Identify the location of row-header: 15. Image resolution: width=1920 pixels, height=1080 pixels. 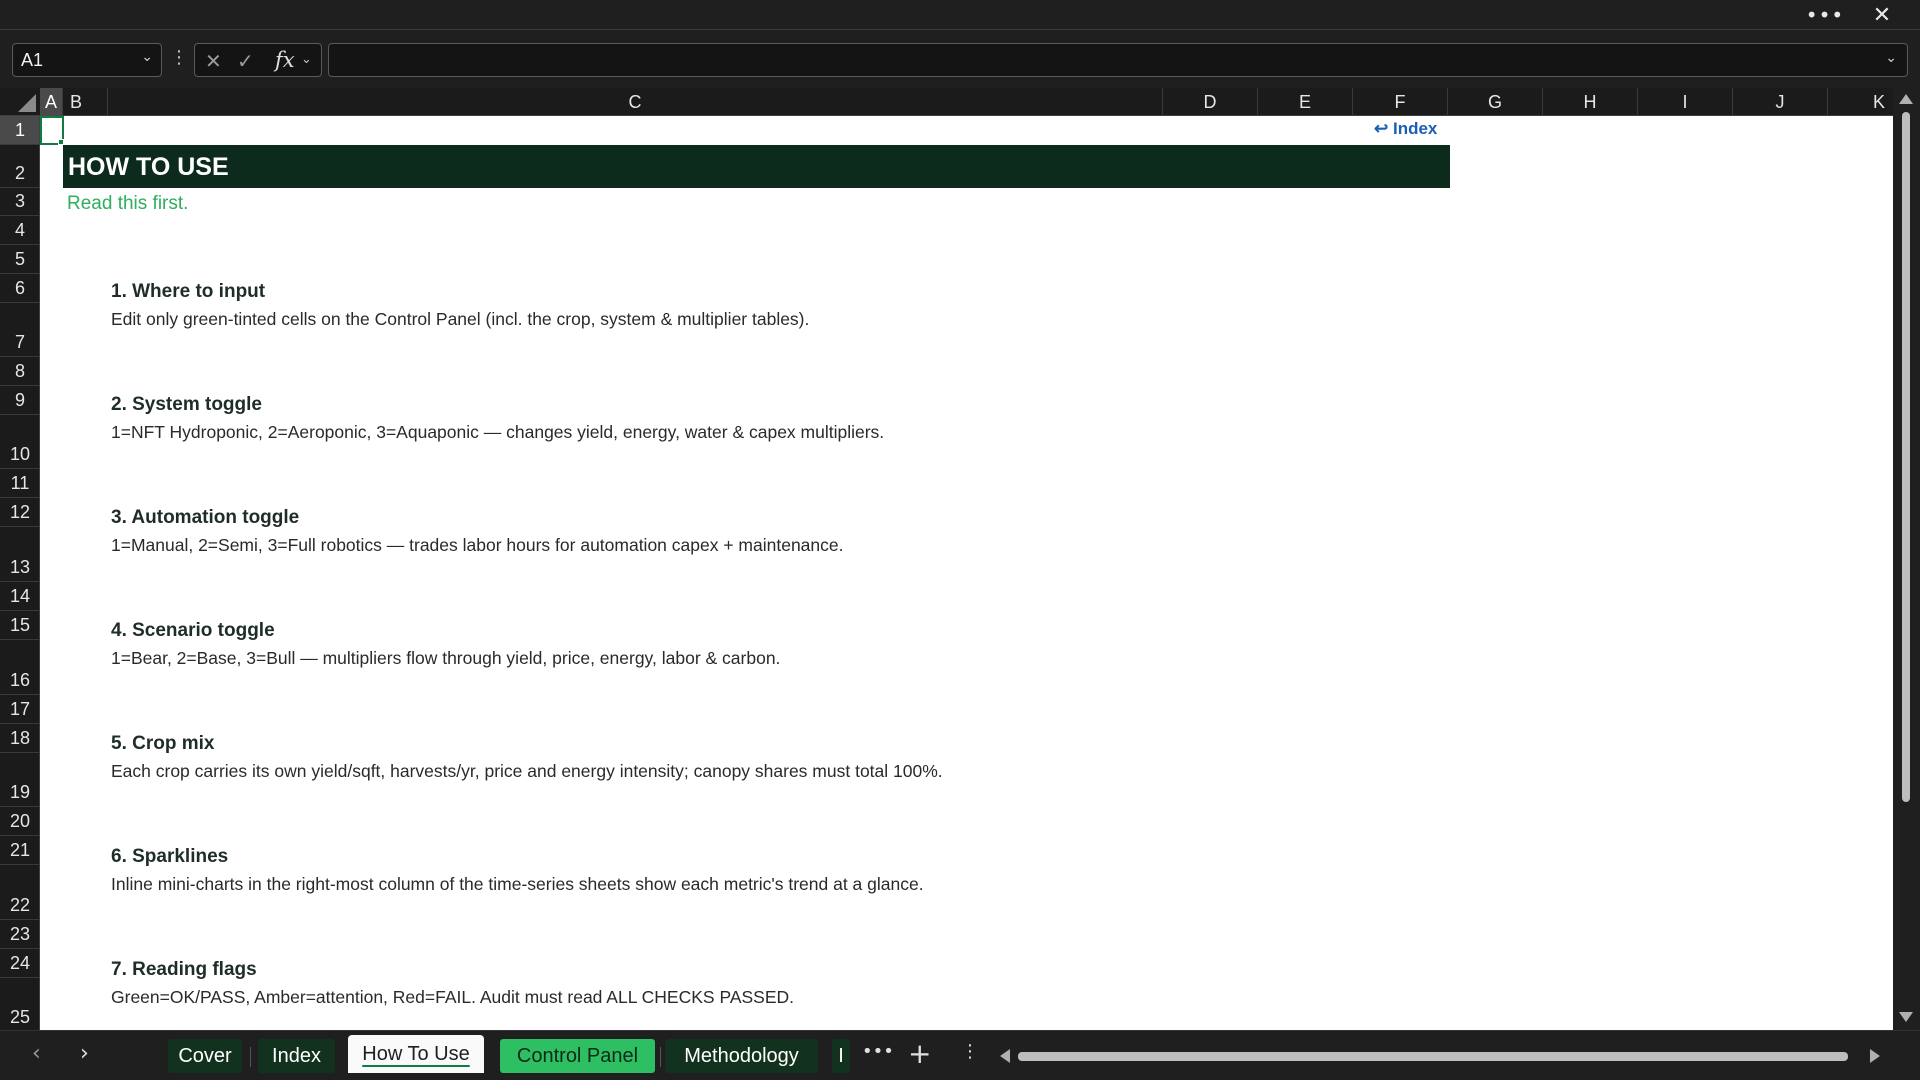
(19, 625).